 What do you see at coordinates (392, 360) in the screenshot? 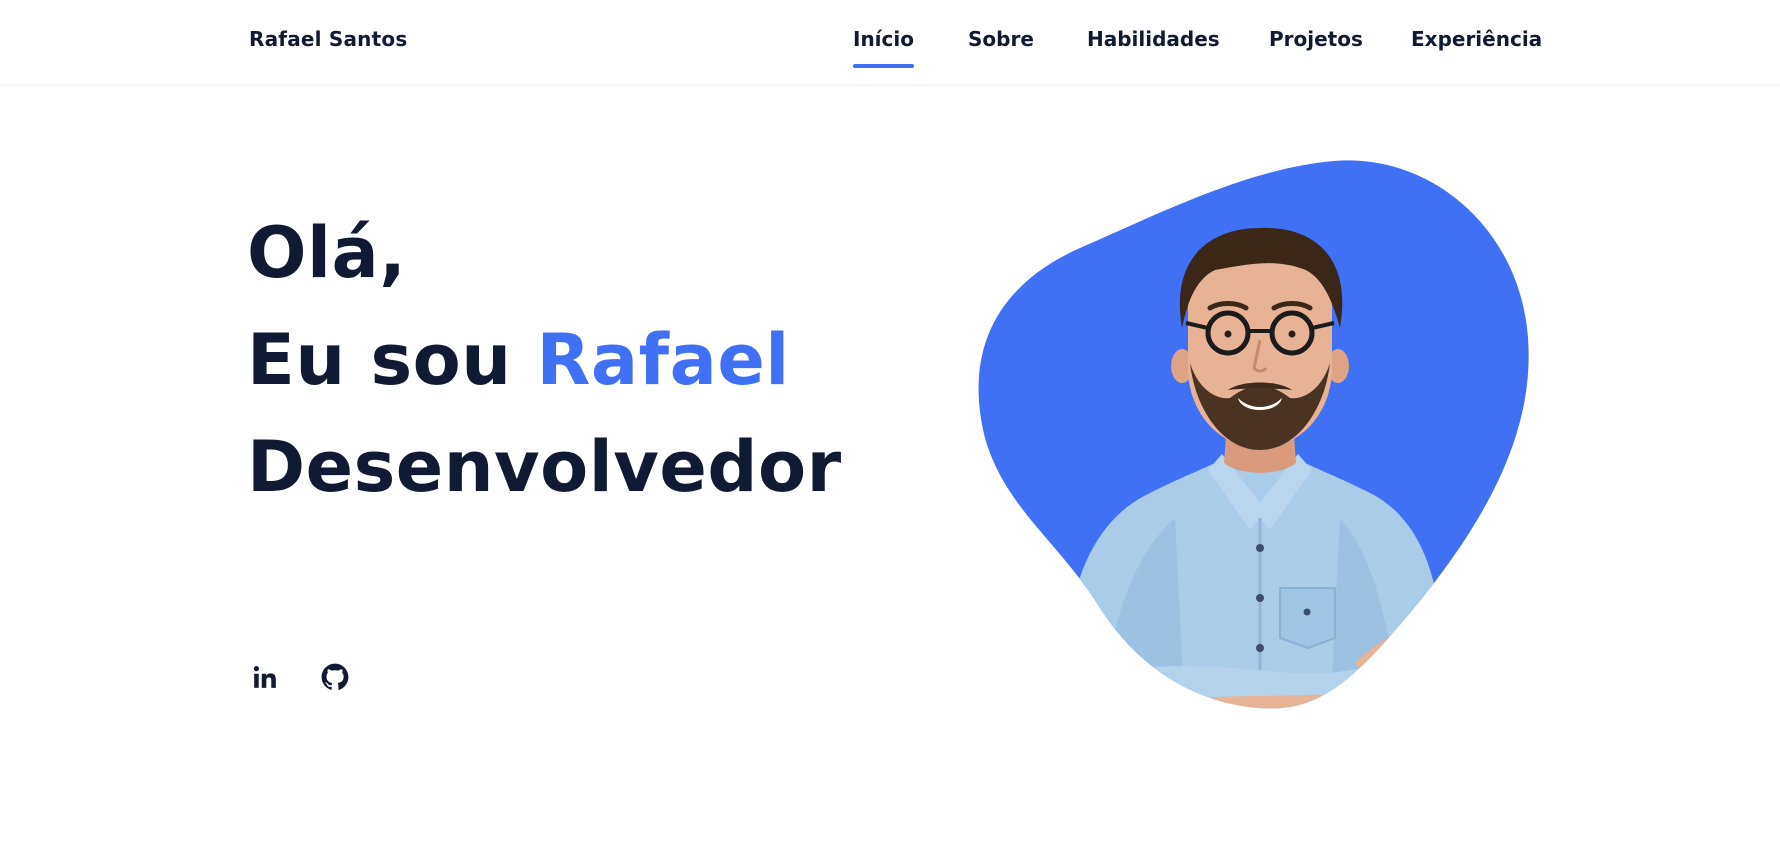
I see `hero-intro: Eu sou` at bounding box center [392, 360].